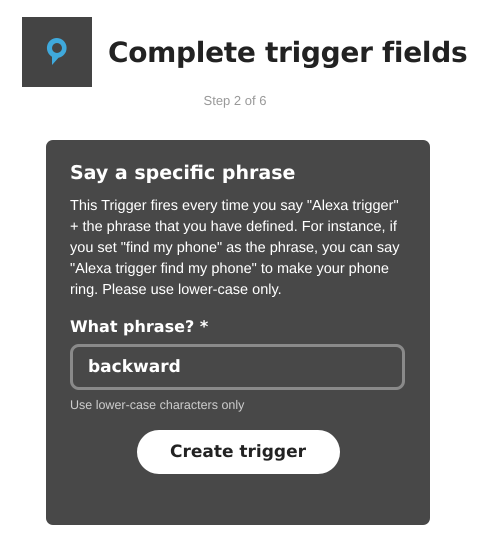 The height and width of the screenshot is (555, 488). I want to click on trigger-description: This Trigger fires every time you say "Alexa trigger" + the phrase that you have defined. For instance, if you set "find my phone" as the phrase, you can say "Alexa trigger find my phone" to make your phone ring. Please use lower-case only., so click(235, 248).